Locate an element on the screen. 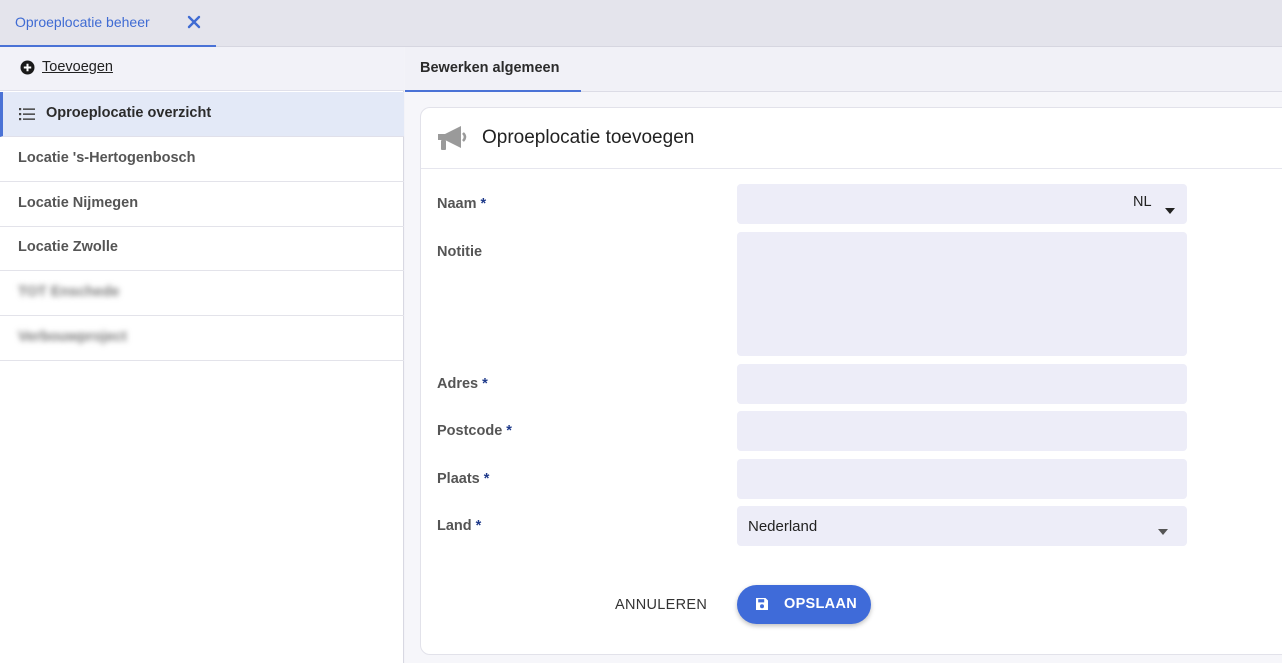 The width and height of the screenshot is (1282, 663). sidebar-item-label: Oproeplocatie overzicht is located at coordinates (129, 113).